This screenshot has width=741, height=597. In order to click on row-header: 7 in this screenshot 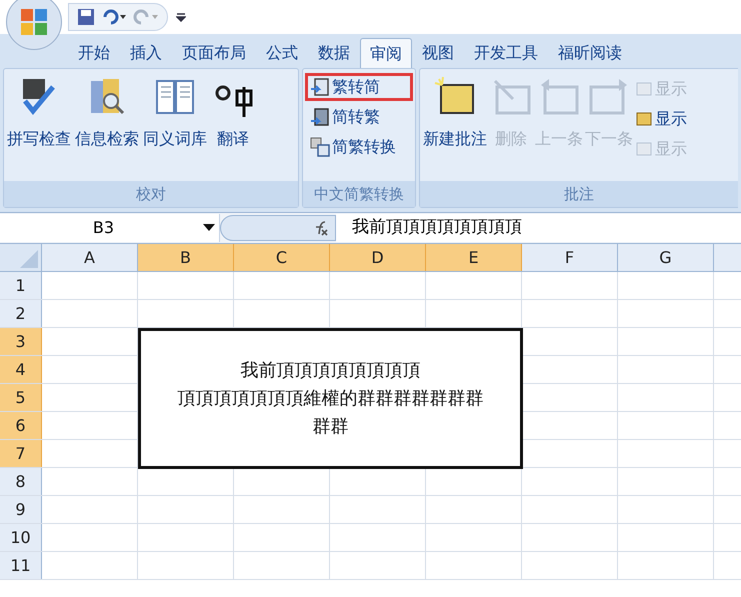, I will do `click(21, 453)`.